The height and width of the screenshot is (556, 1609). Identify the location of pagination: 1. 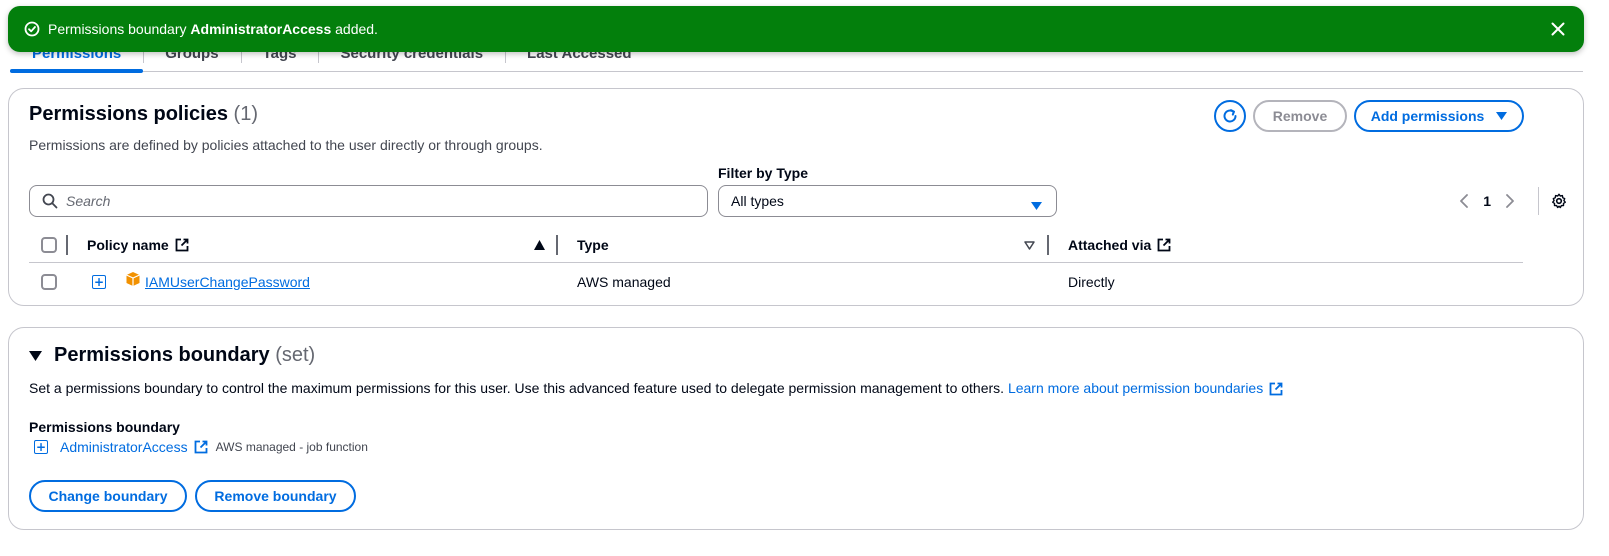
(1487, 201).